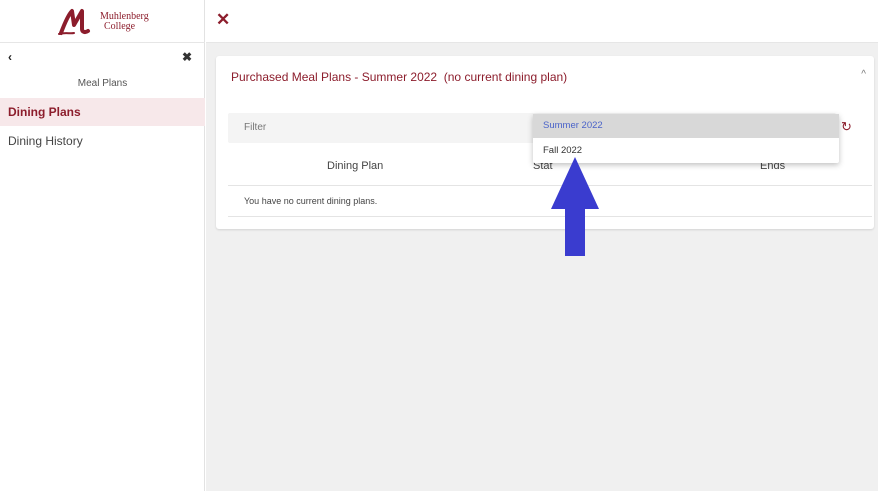 Image resolution: width=878 pixels, height=491 pixels. Describe the element at coordinates (187, 57) in the screenshot. I see `sidebar-close-icon: ✖` at that location.